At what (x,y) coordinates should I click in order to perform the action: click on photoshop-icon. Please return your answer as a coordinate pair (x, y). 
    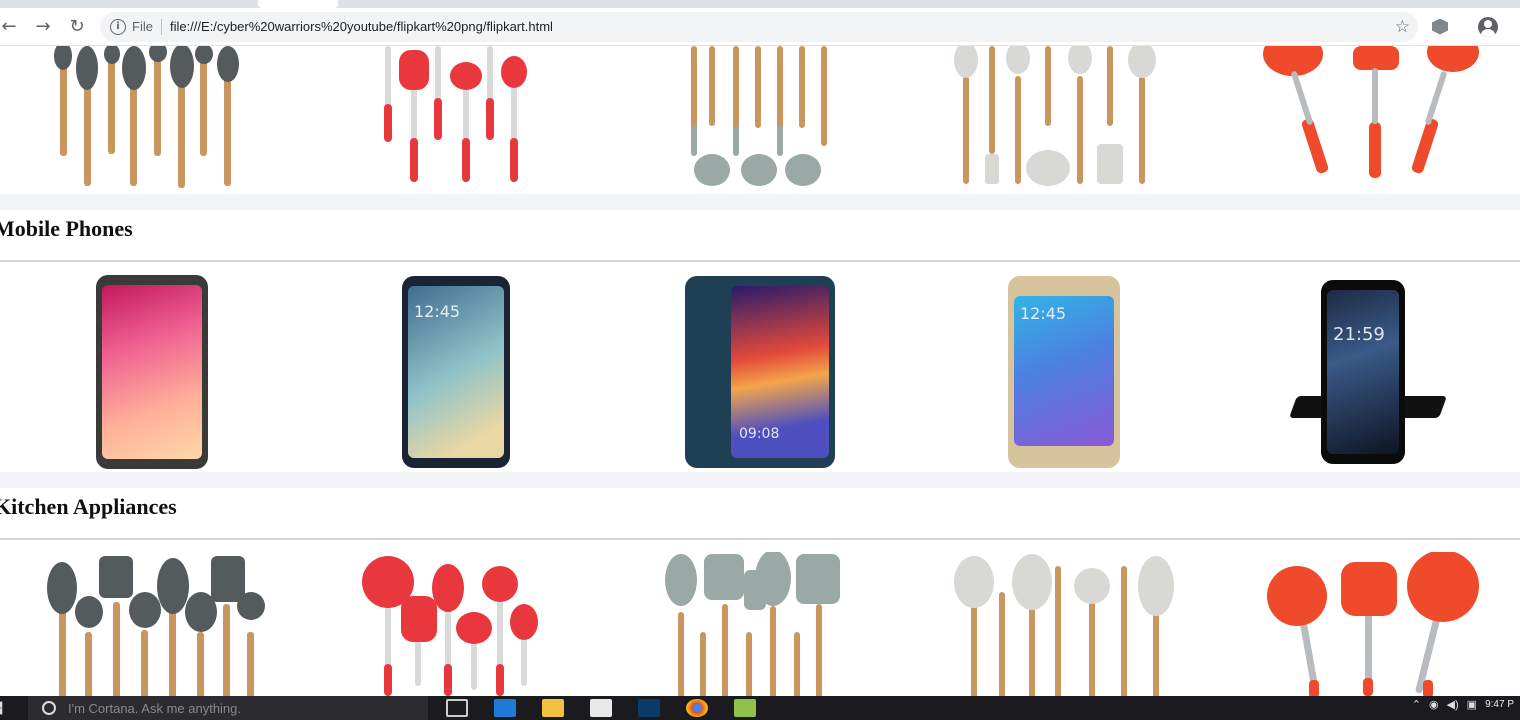
    Looking at the image, I should click on (649, 708).